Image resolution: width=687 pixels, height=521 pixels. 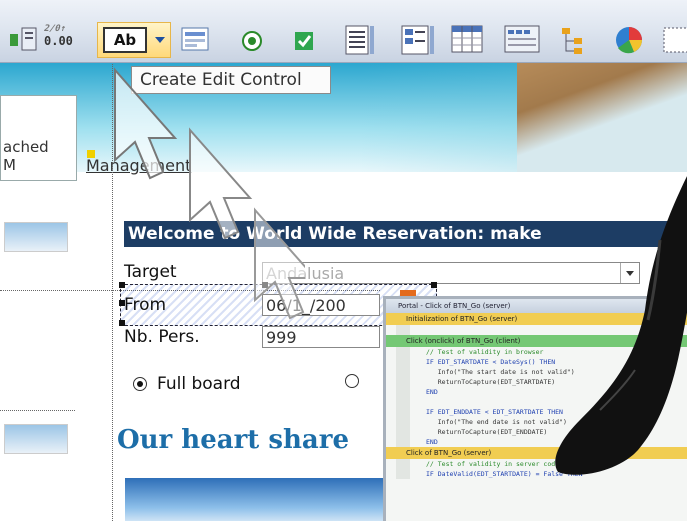 I want to click on left-panel-text-1: ached, so click(x=26, y=147).